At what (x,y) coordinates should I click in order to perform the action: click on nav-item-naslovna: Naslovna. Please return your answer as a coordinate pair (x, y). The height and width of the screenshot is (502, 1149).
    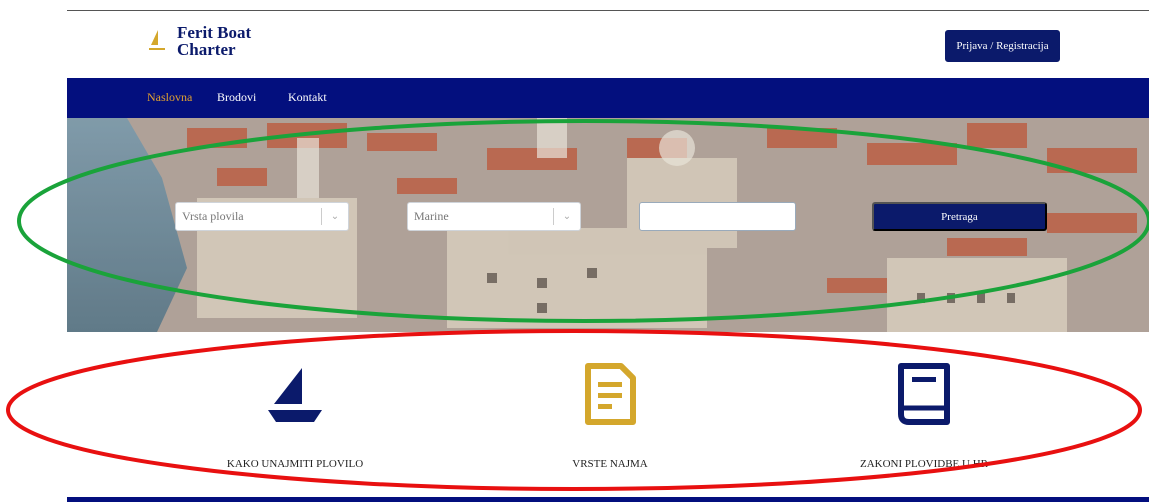
    Looking at the image, I should click on (169, 97).